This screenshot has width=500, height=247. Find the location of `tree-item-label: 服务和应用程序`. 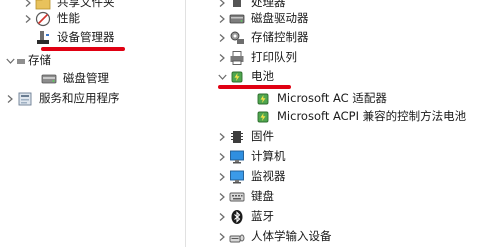

tree-item-label: 服务和应用程序 is located at coordinates (79, 98).